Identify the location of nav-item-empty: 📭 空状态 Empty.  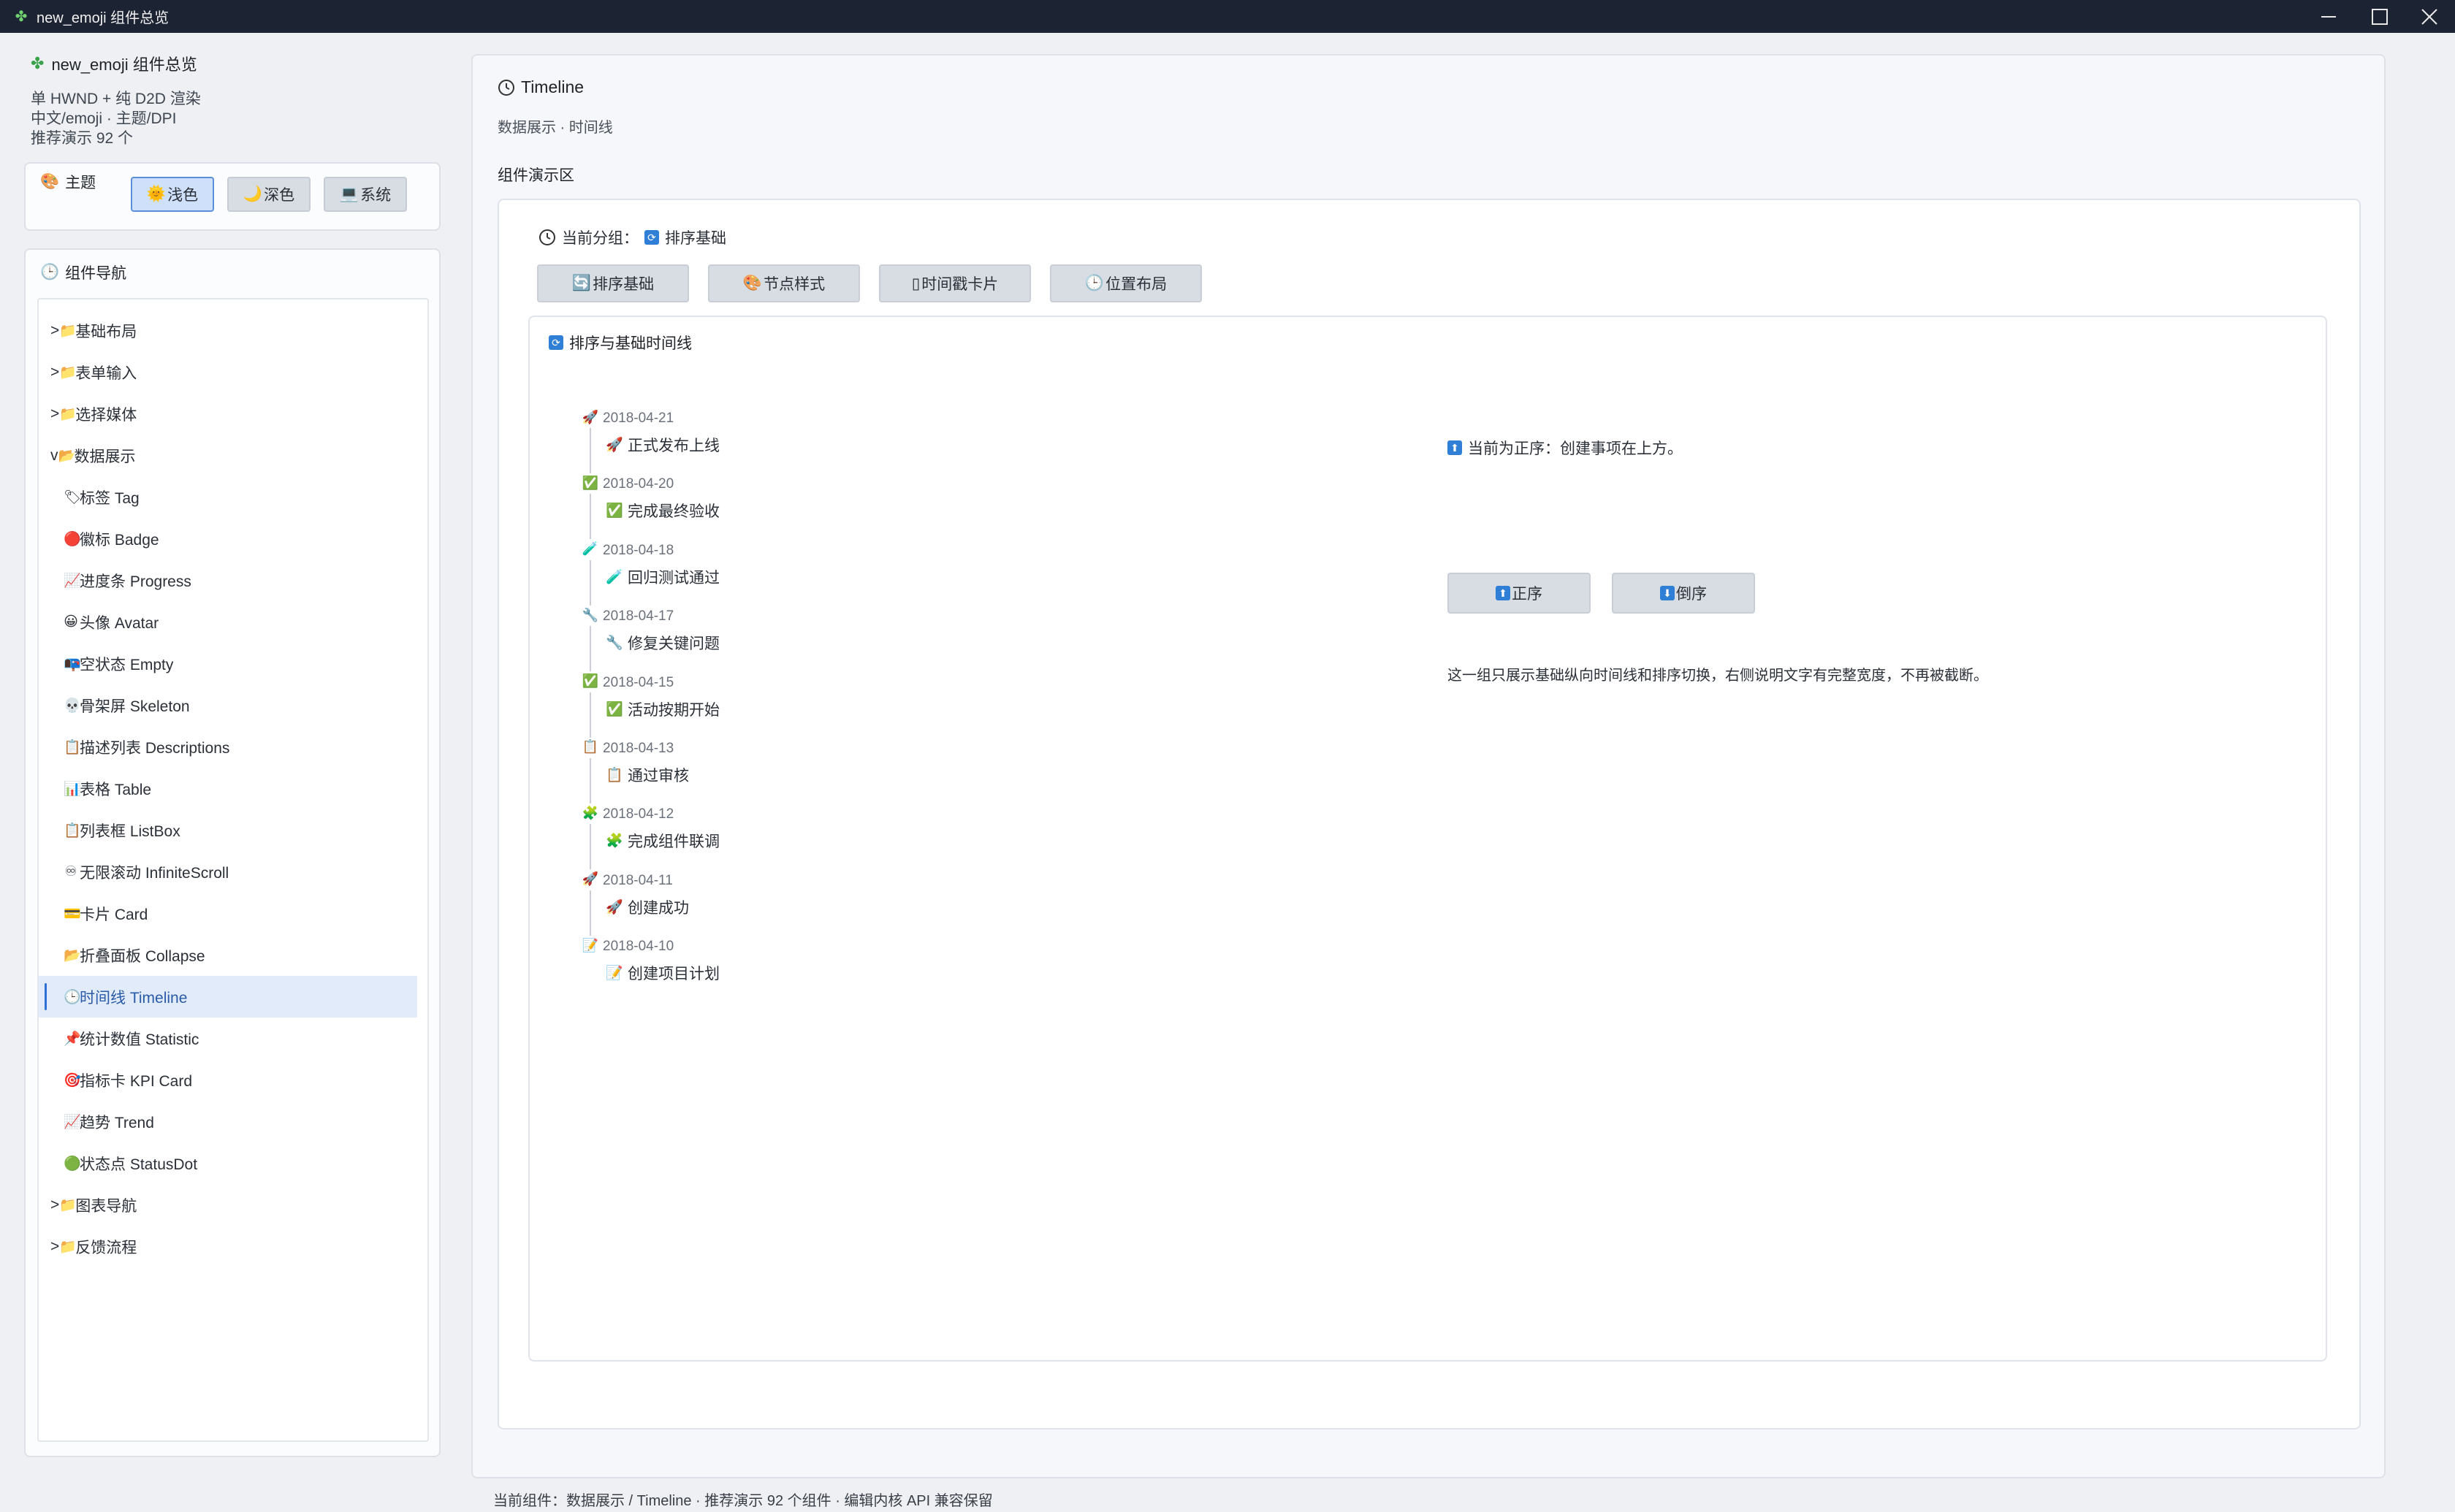
(233, 663).